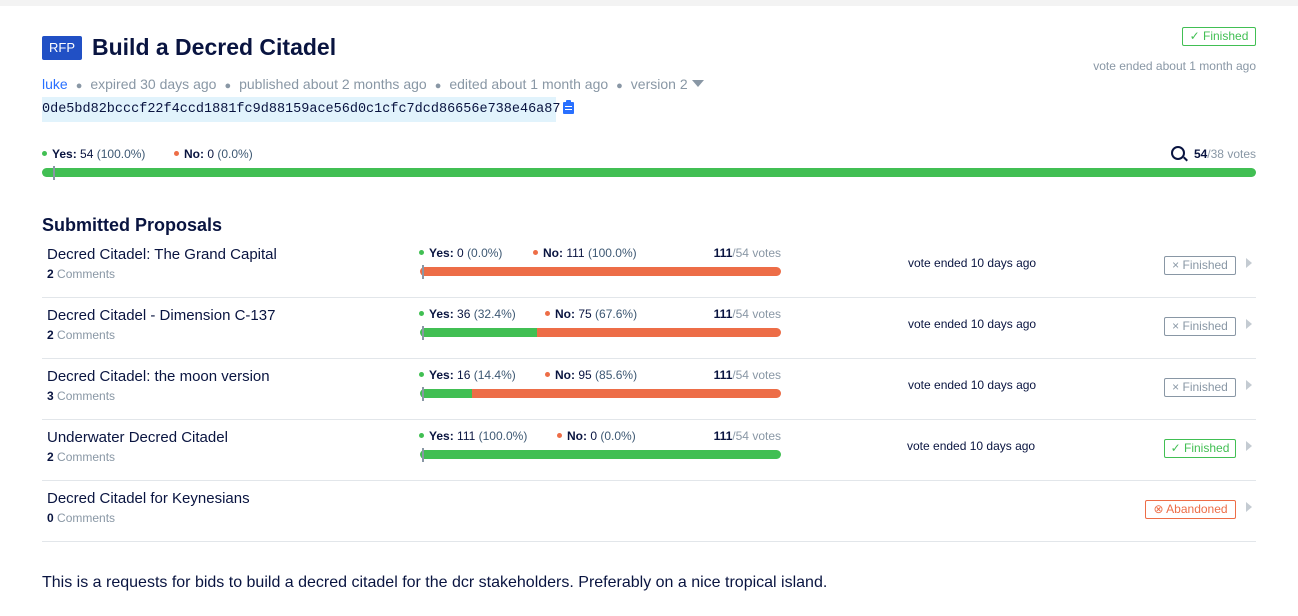  Describe the element at coordinates (55, 84) in the screenshot. I see `author-link: luke` at that location.